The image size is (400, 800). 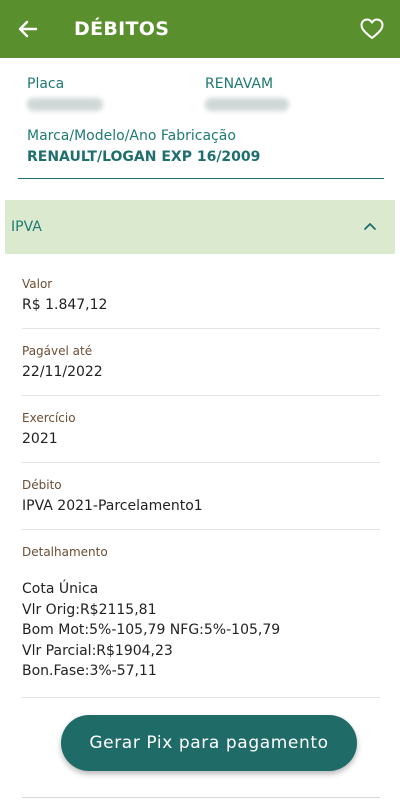 I want to click on heart-outline-icon, so click(x=372, y=28).